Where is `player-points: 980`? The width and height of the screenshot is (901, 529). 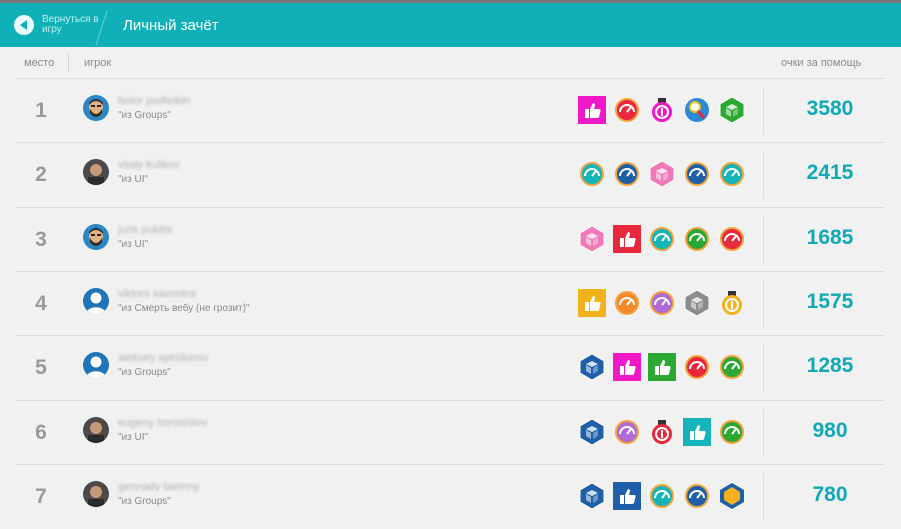 player-points: 980 is located at coordinates (830, 430).